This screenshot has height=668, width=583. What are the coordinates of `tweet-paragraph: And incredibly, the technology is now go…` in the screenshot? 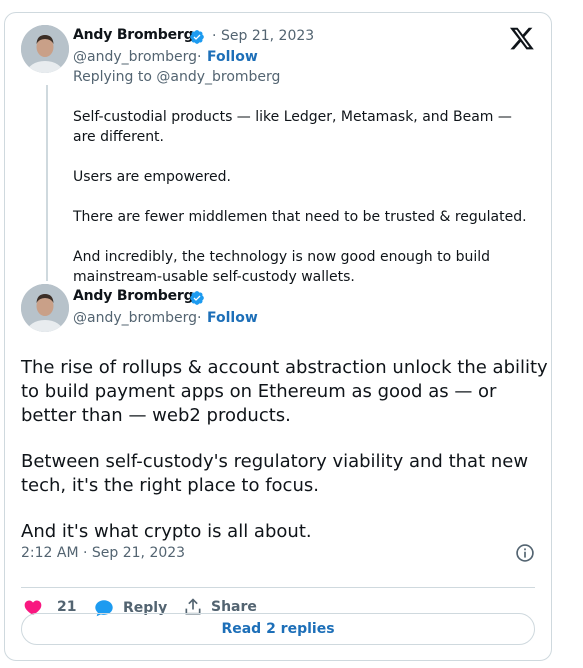 It's located at (282, 267).